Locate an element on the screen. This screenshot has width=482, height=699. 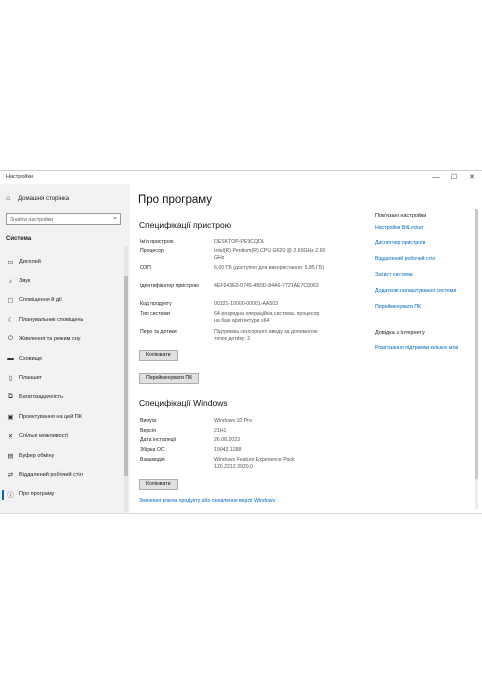
tablet-icon: ▯ is located at coordinates (10, 379).